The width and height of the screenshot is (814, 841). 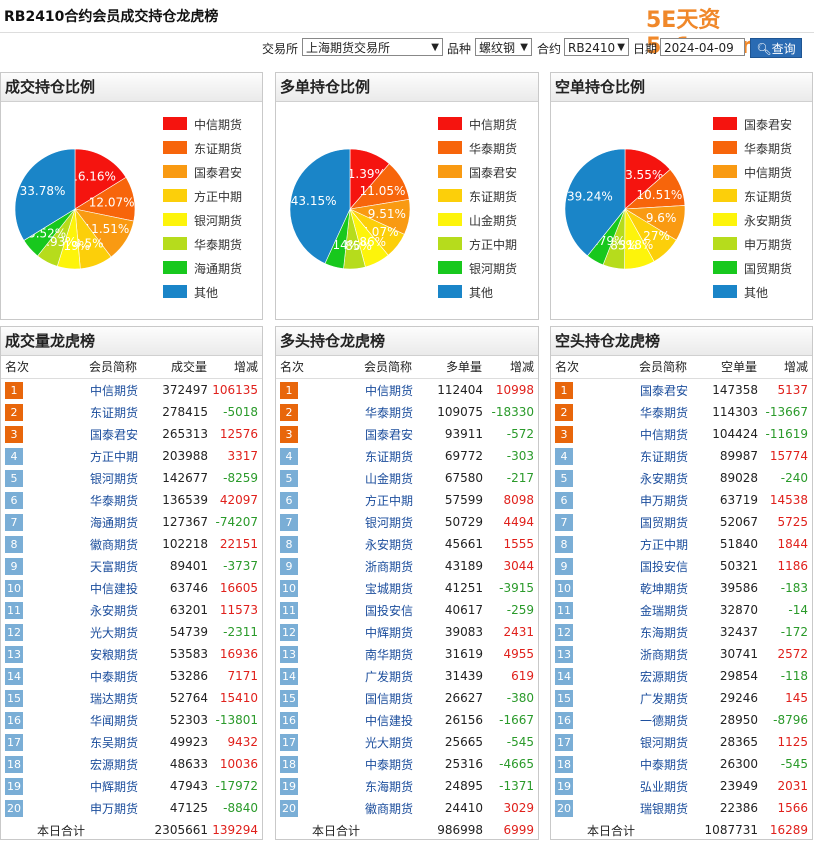 What do you see at coordinates (578, 390) in the screenshot?
I see `rank-cell: 1` at bounding box center [578, 390].